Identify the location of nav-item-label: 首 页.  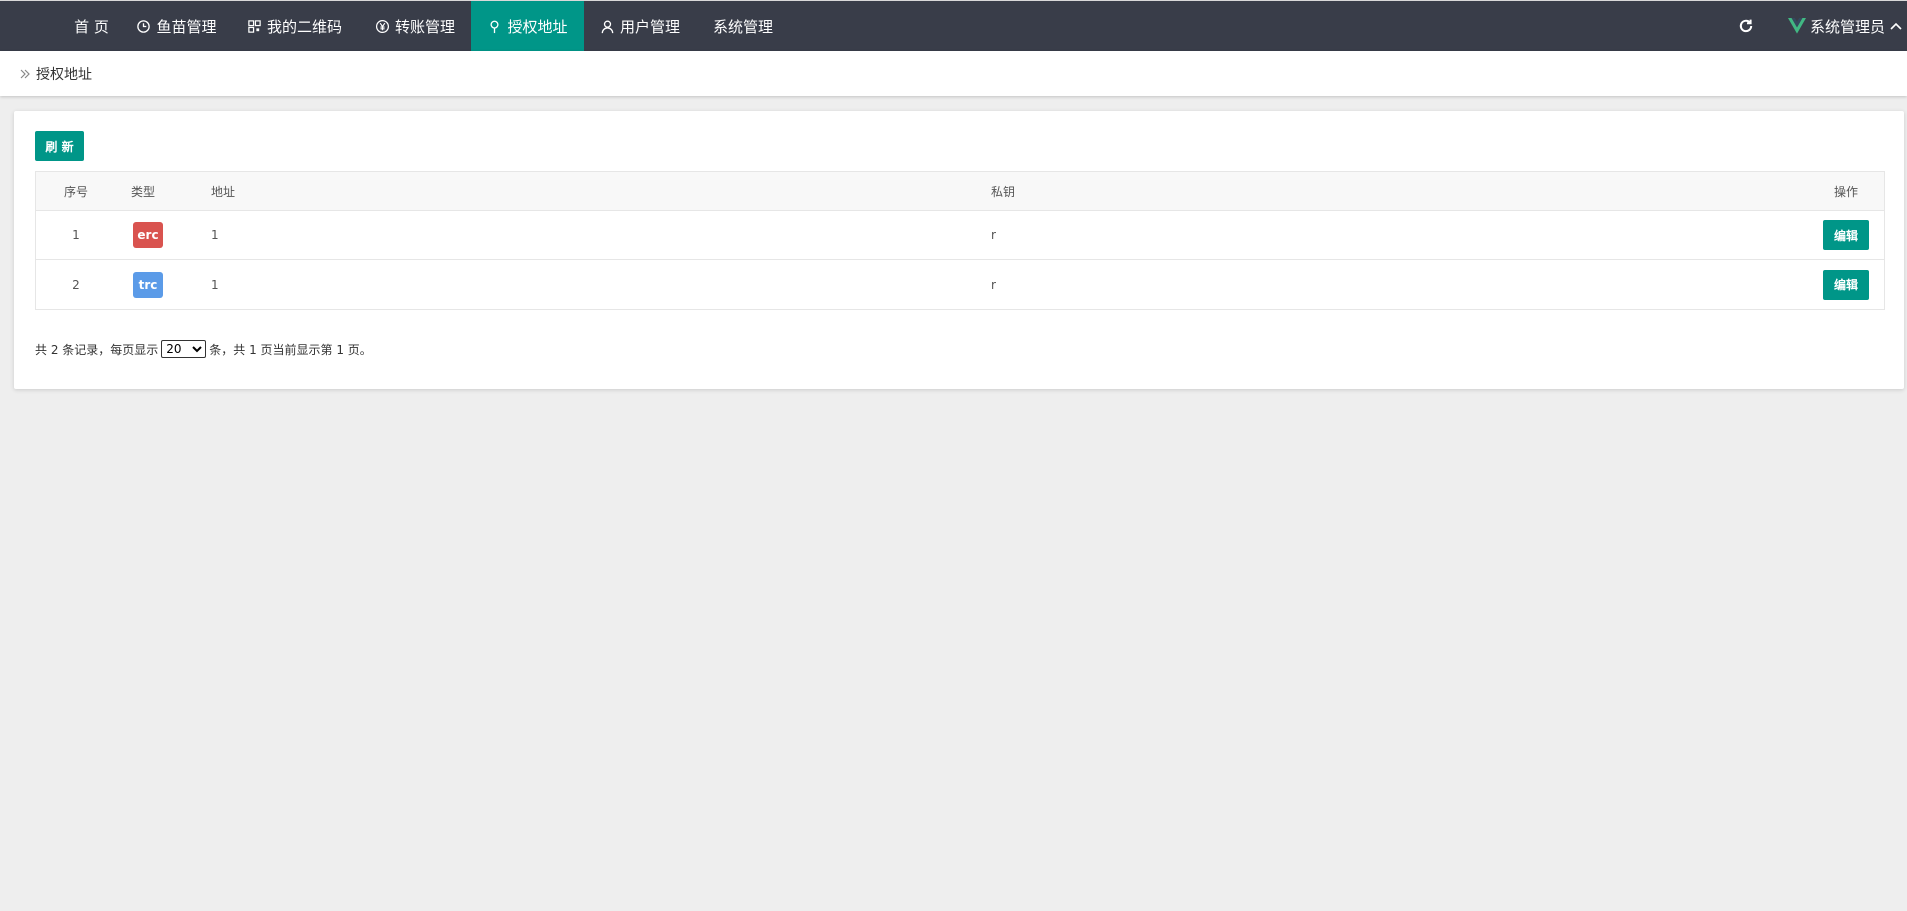
(91, 26).